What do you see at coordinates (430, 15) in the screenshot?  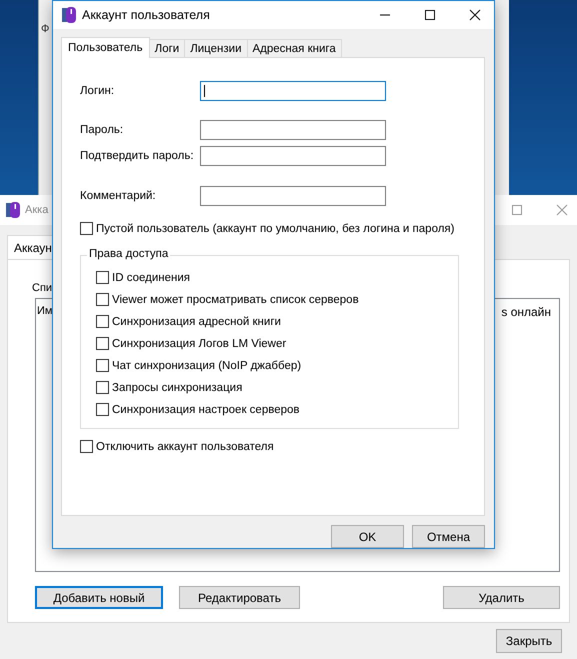 I see `maximize-icon` at bounding box center [430, 15].